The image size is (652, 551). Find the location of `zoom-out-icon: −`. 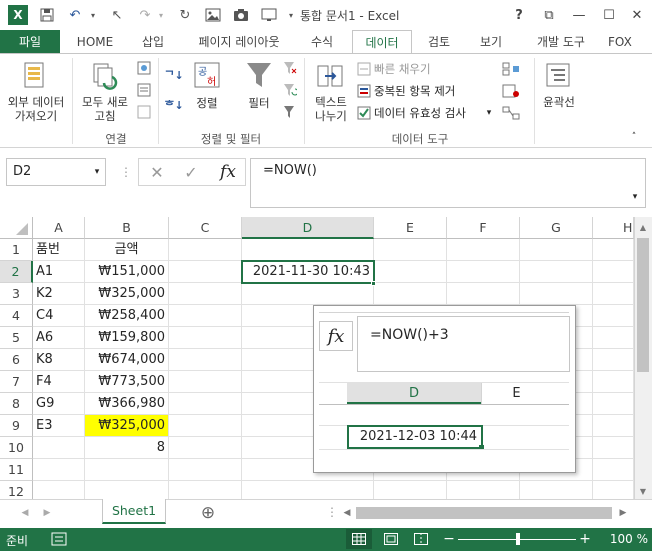

zoom-out-icon: − is located at coordinates (449, 539).